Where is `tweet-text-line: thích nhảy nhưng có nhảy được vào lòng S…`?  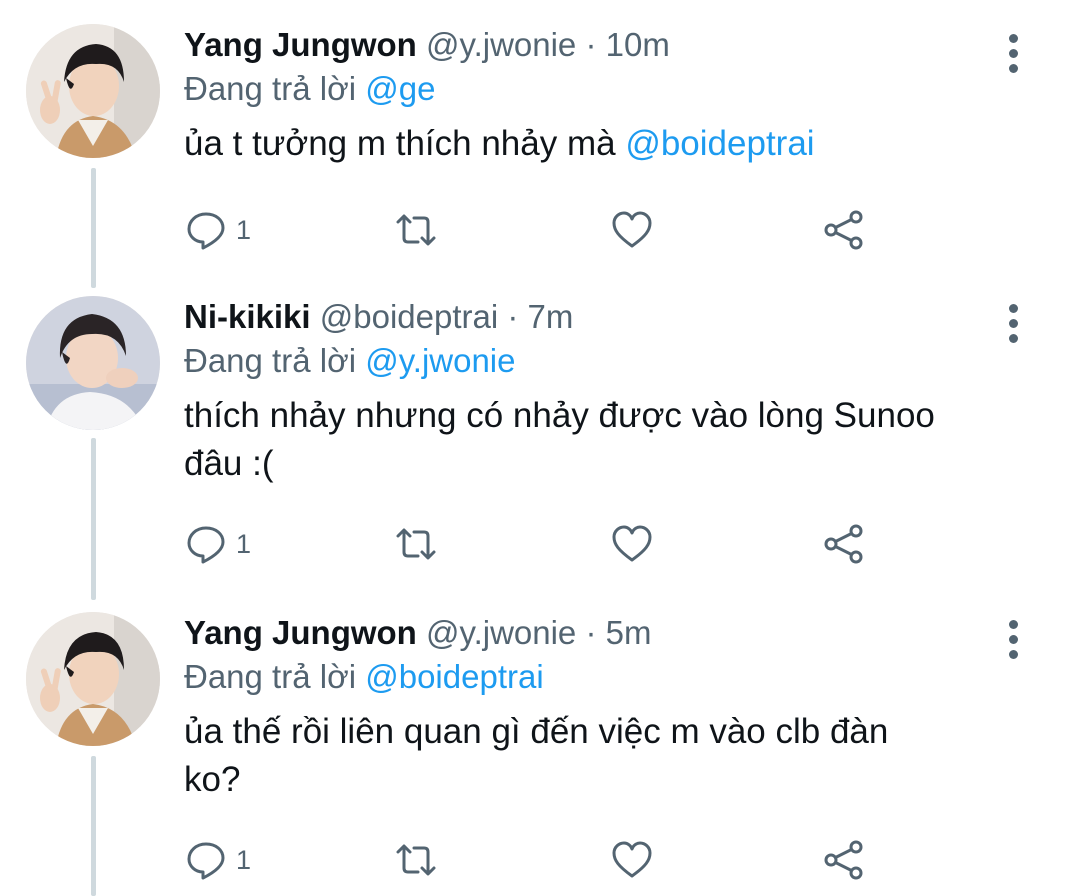
tweet-text-line: thích nhảy nhưng có nhảy được vào lòng S… is located at coordinates (559, 415).